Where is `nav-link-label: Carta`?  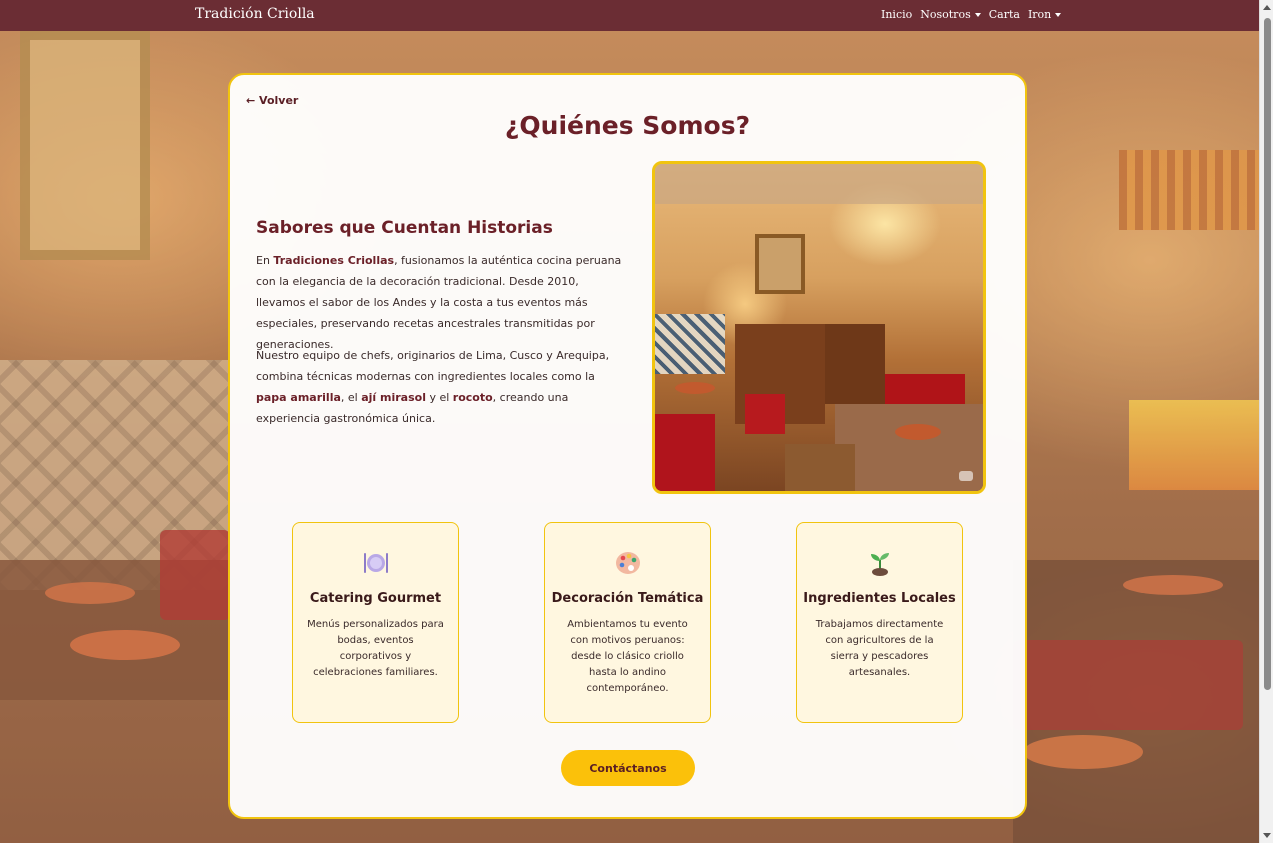
nav-link-label: Carta is located at coordinates (1004, 14).